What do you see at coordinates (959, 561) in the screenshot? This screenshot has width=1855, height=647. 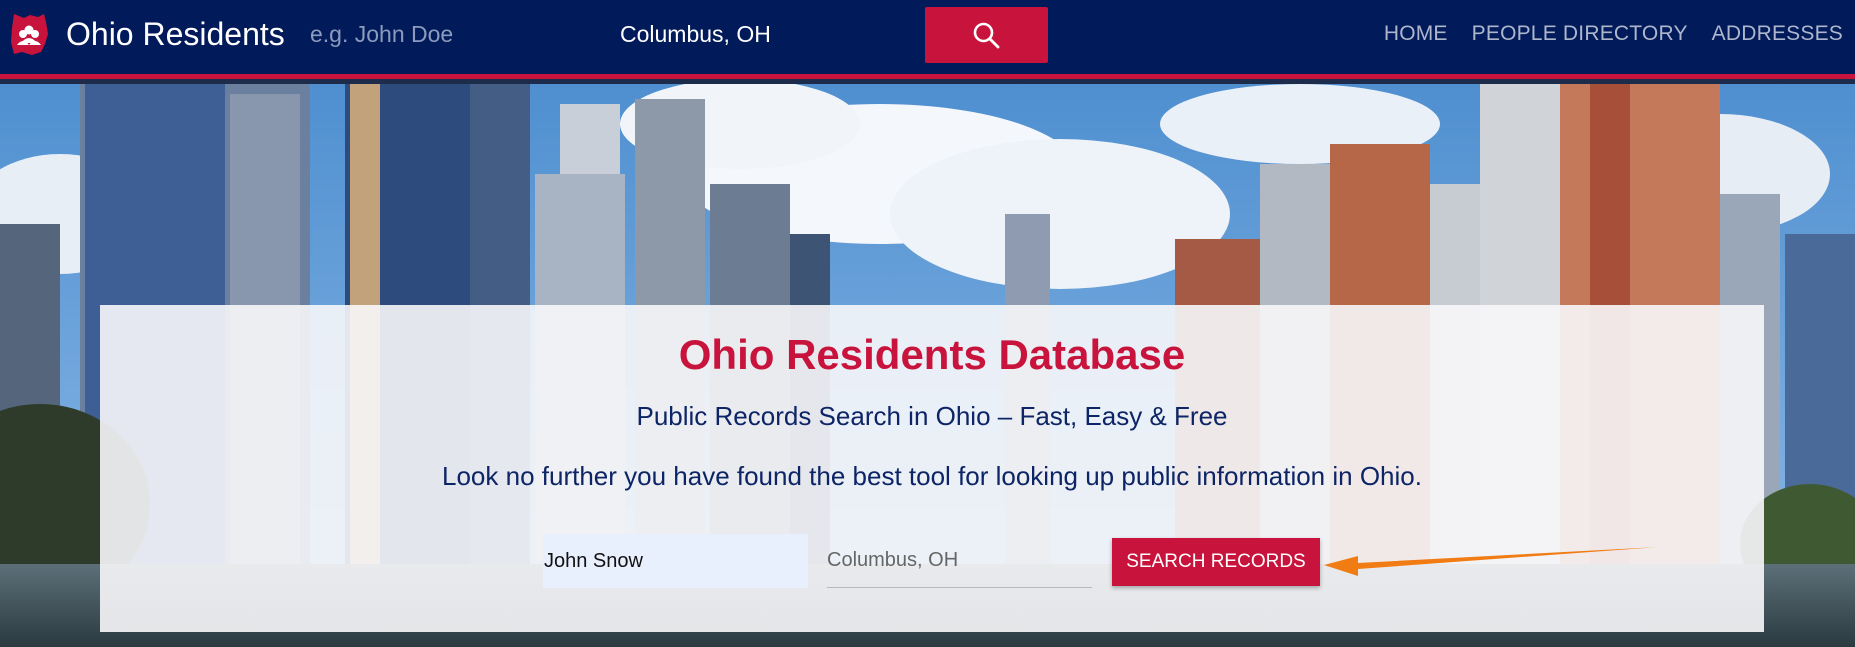 I see `location-search-input` at bounding box center [959, 561].